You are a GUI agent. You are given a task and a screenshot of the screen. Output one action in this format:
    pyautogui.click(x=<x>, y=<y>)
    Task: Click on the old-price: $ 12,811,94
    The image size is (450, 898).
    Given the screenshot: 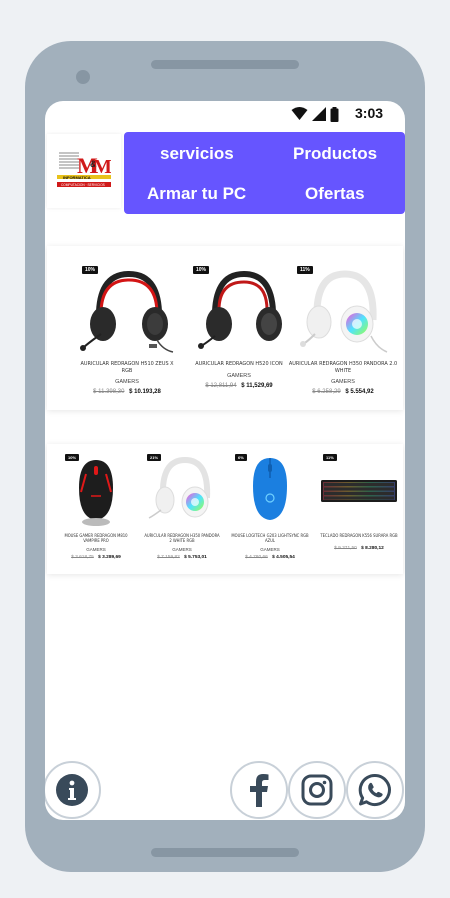 What is the action you would take?
    pyautogui.click(x=221, y=385)
    